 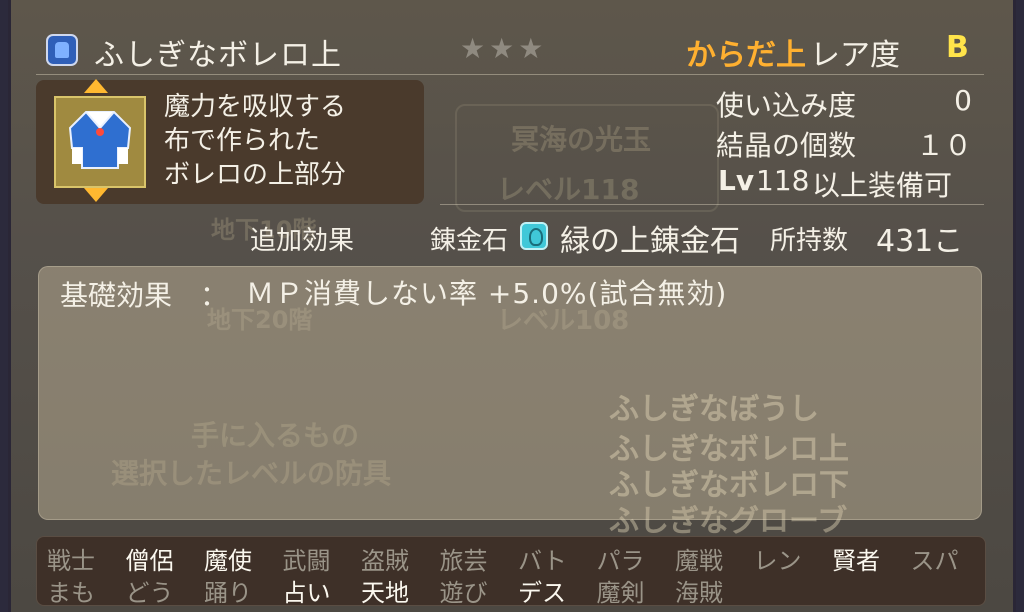 What do you see at coordinates (228, 593) in the screenshot?
I see `job-label: 踊り` at bounding box center [228, 593].